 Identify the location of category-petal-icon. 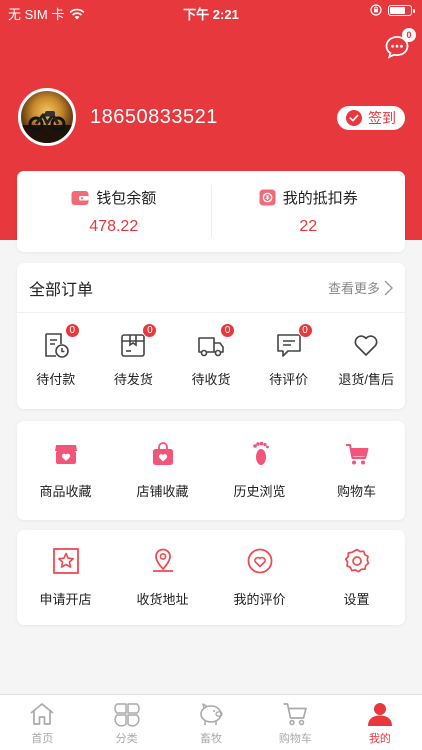
(126, 715).